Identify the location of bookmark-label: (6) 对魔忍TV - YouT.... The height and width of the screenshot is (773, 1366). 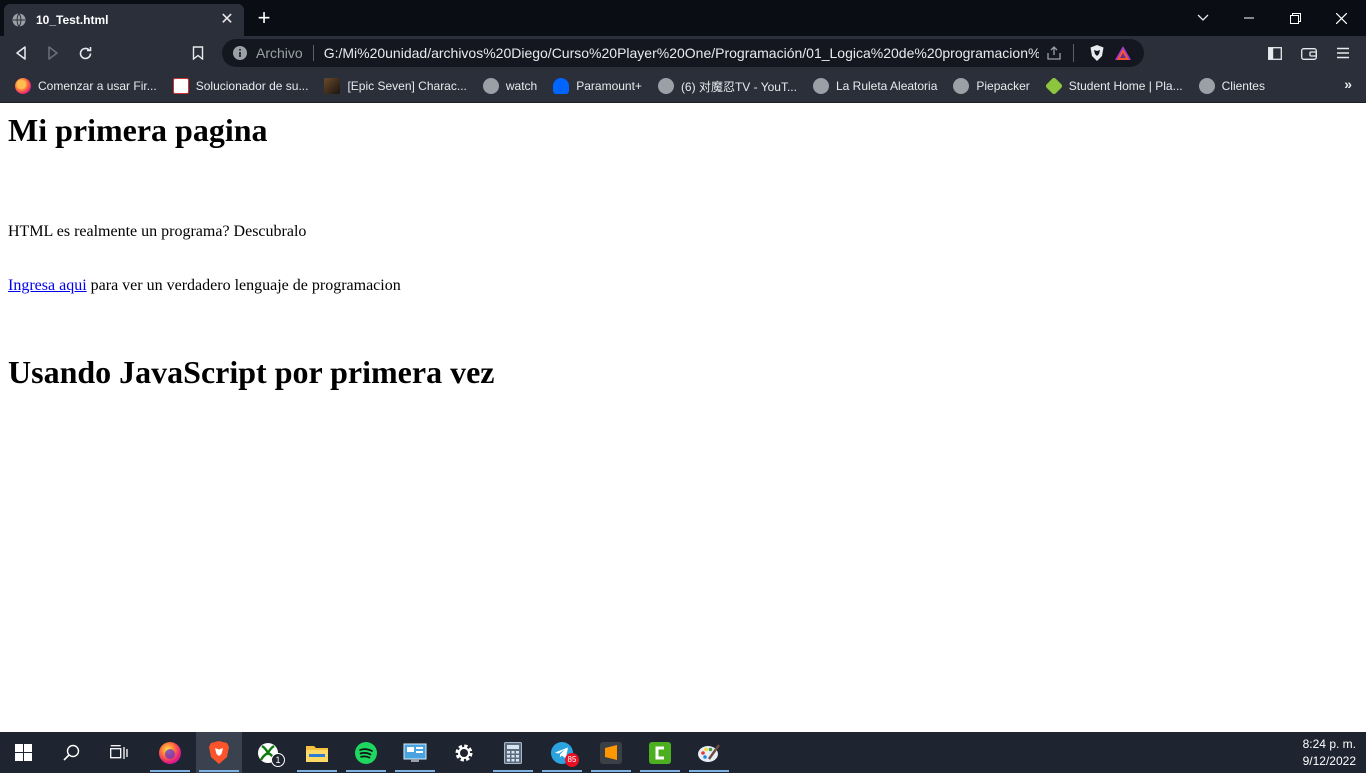
(738, 86).